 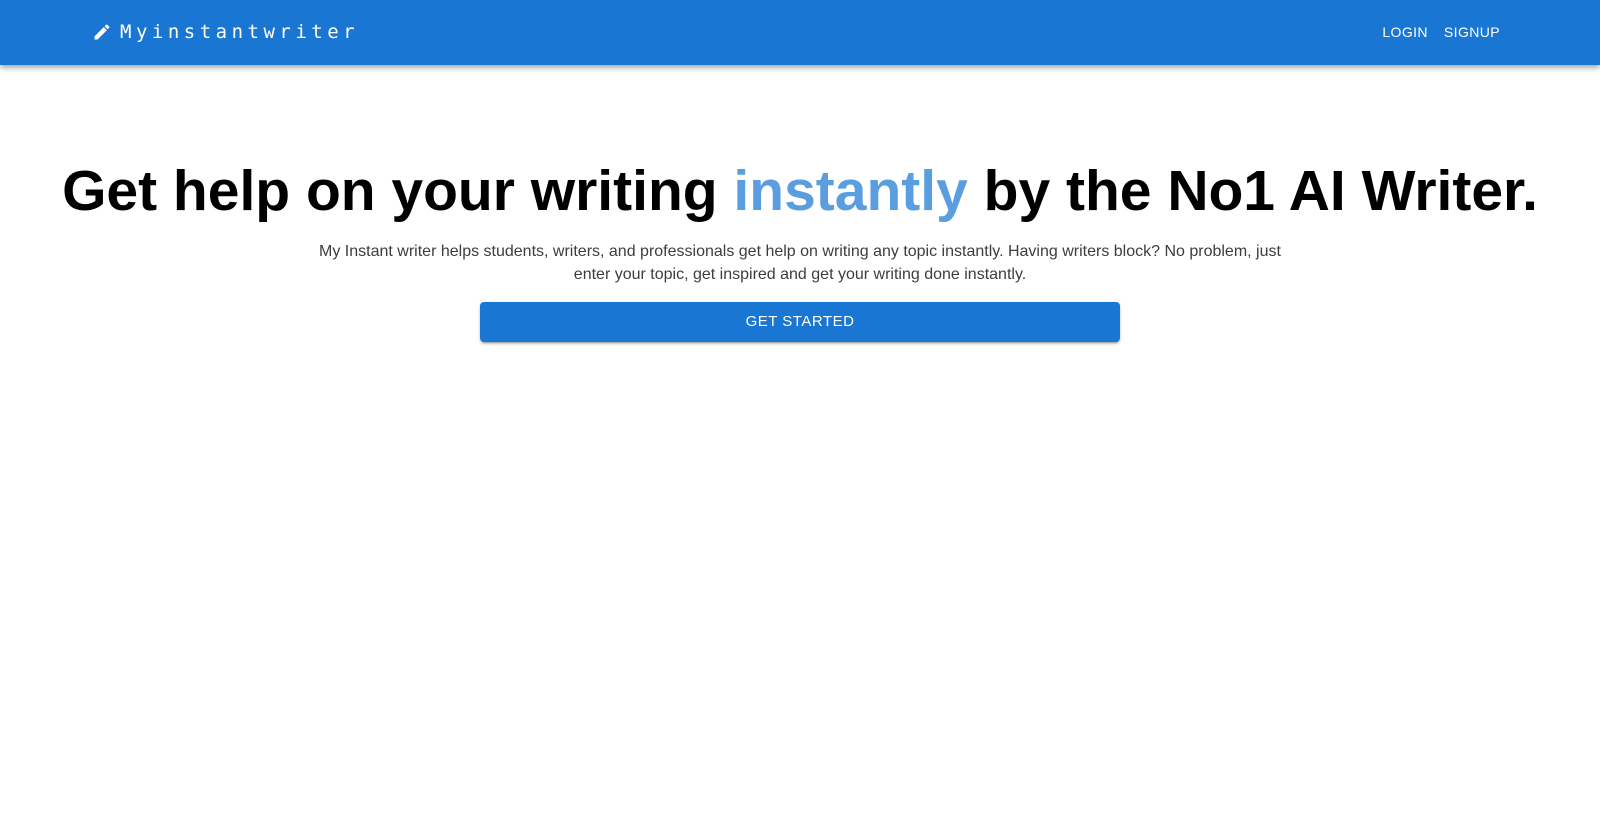 I want to click on hero-title-end: by the No1 AI Writer., so click(x=1252, y=191).